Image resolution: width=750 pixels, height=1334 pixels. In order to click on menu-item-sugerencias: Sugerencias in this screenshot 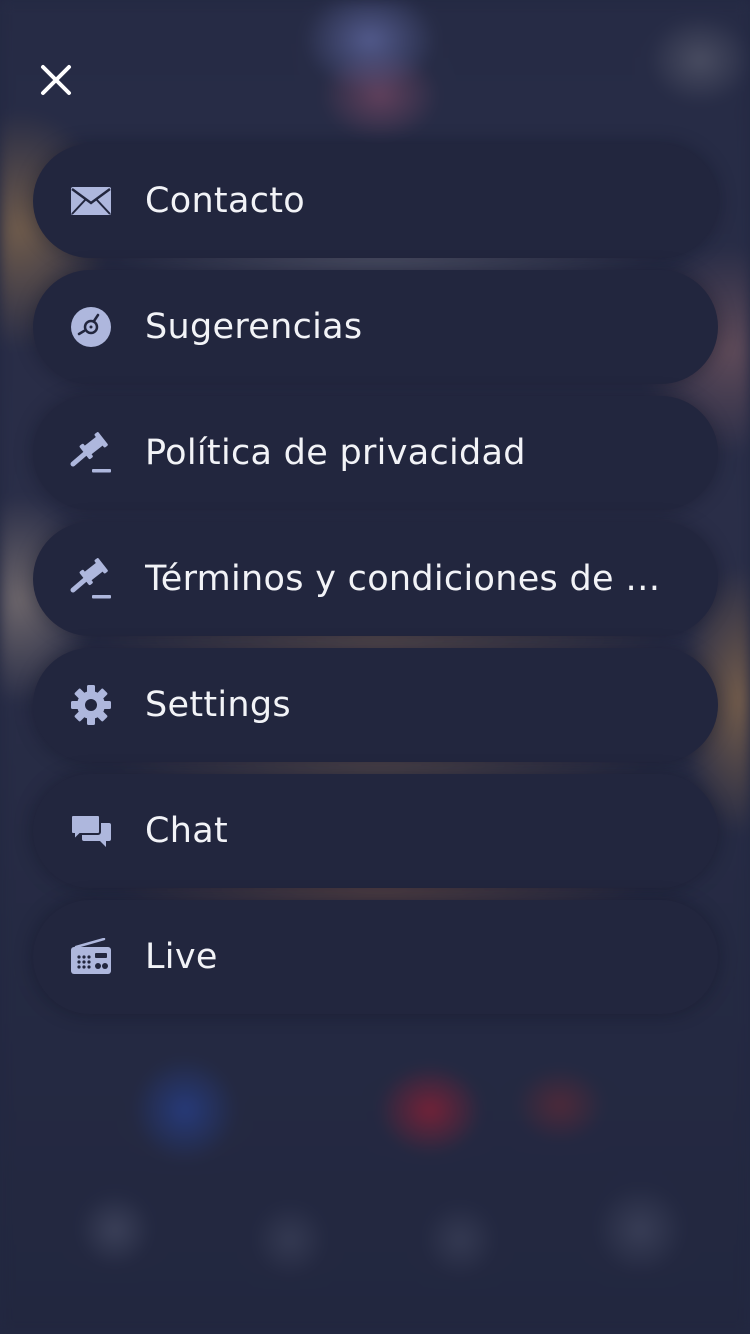, I will do `click(375, 327)`.